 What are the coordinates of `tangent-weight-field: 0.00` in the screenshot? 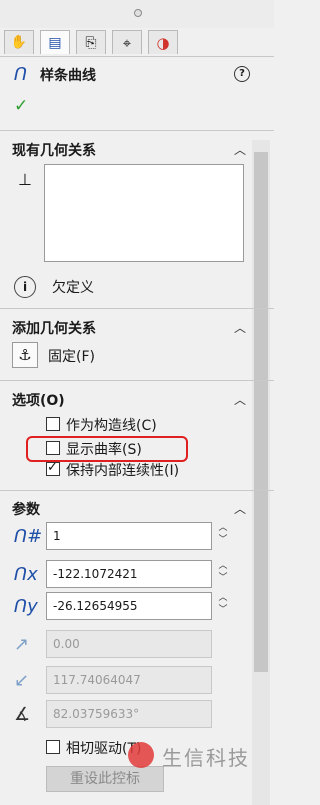 It's located at (129, 644).